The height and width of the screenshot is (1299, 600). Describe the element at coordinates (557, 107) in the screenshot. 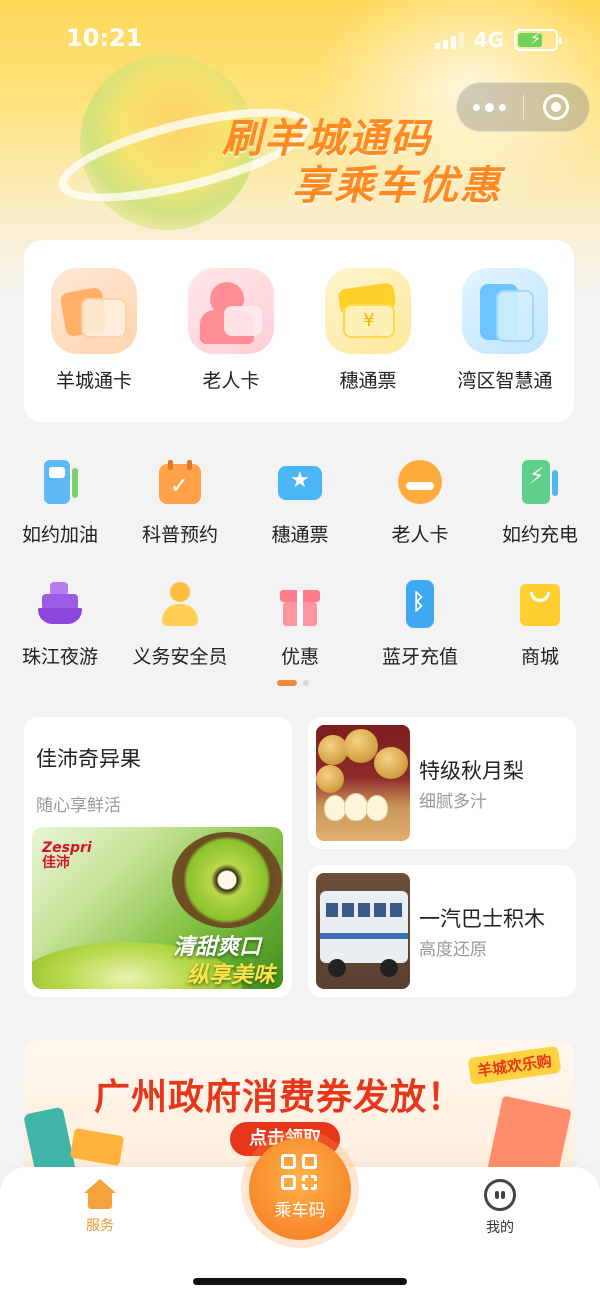

I see `target-circle-icon` at that location.